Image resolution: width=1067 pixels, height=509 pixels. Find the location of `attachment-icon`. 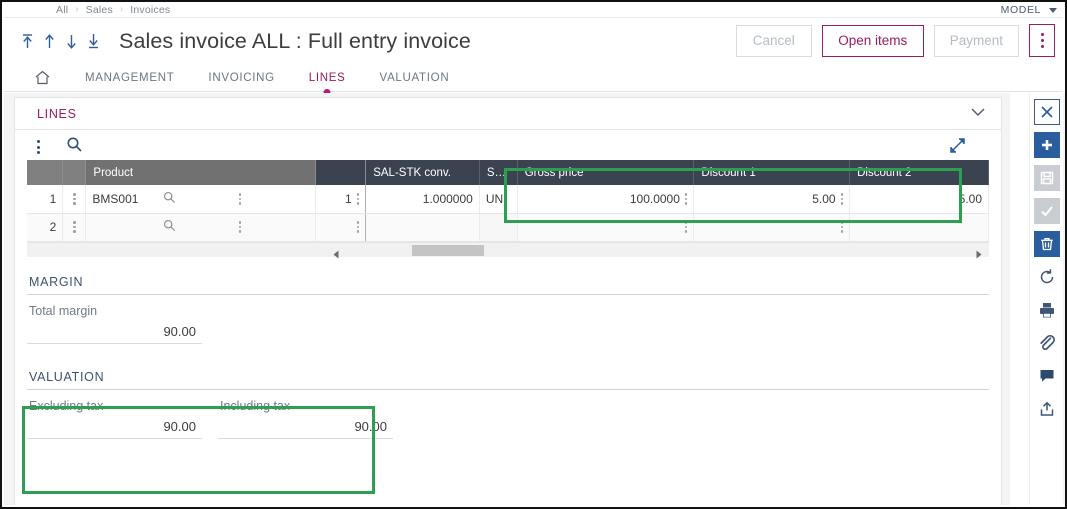

attachment-icon is located at coordinates (1047, 343).